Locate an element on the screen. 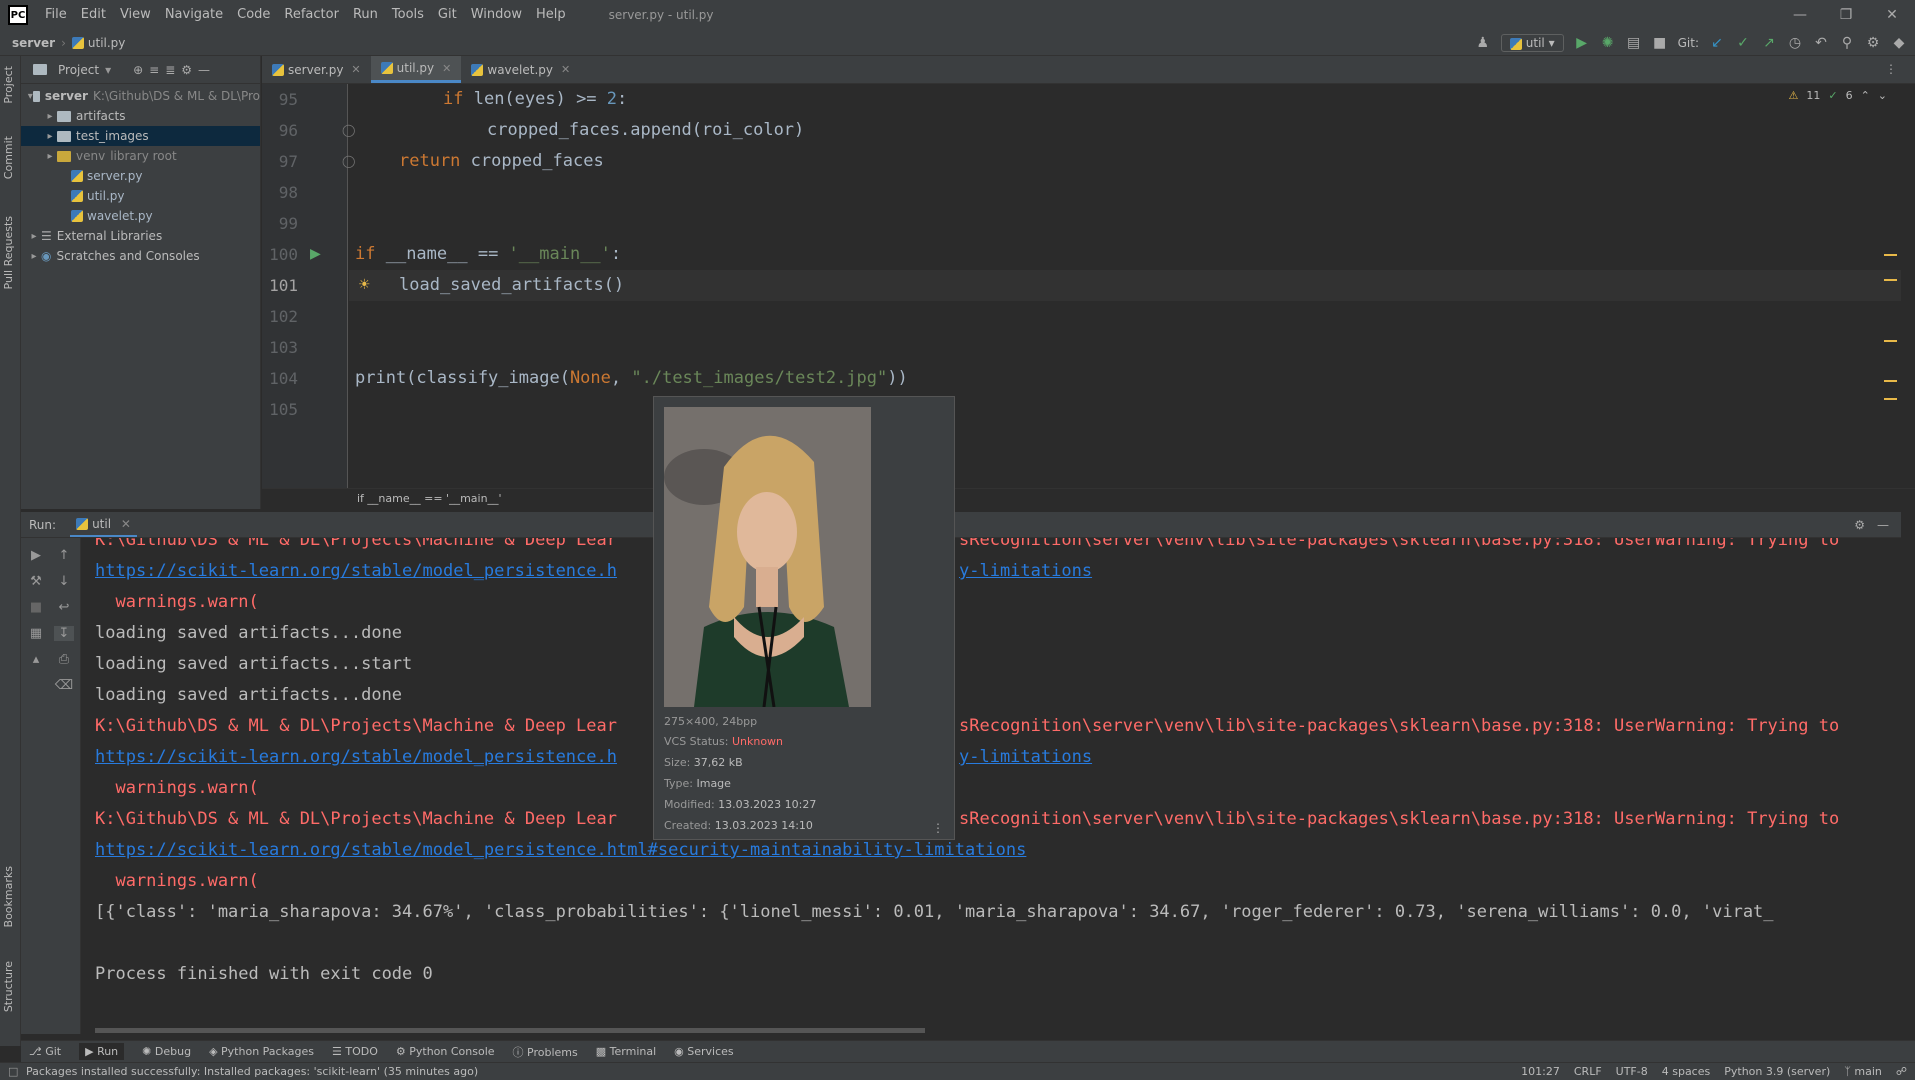  tab-project: Project is located at coordinates (8, 85).